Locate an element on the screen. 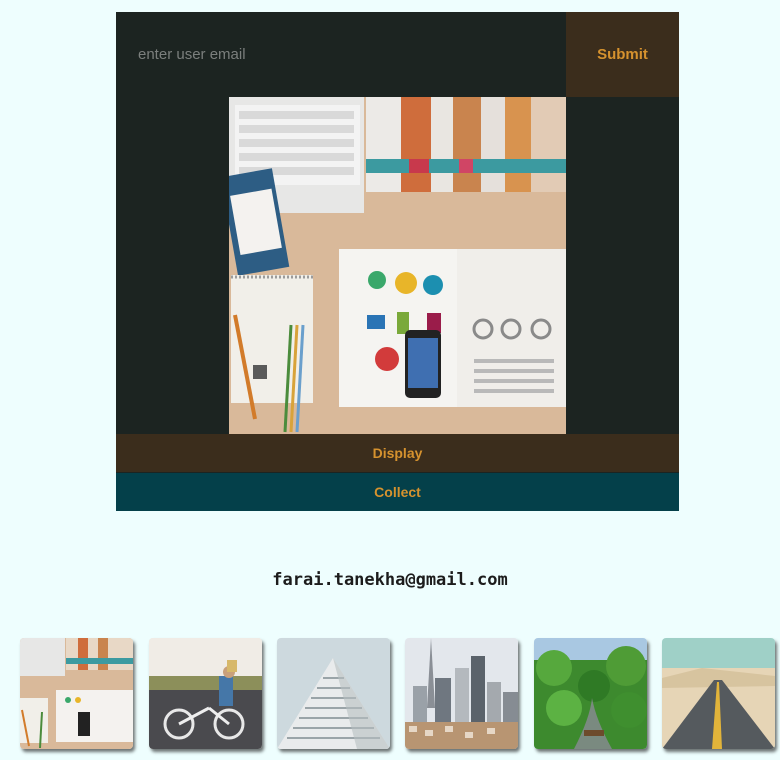  email-input is located at coordinates (341, 54).